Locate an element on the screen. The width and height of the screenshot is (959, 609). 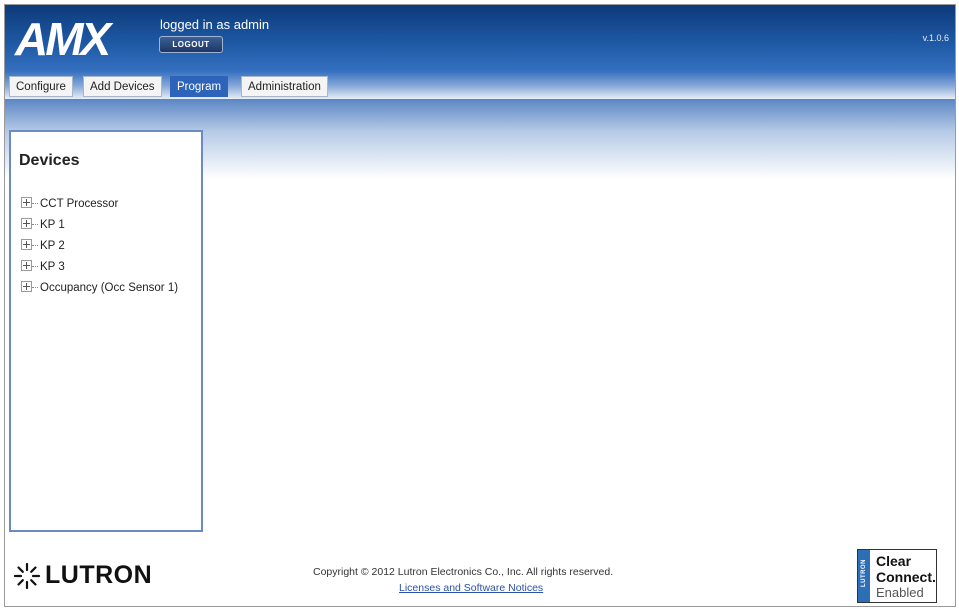
devices-title: Devices is located at coordinates (49, 160).